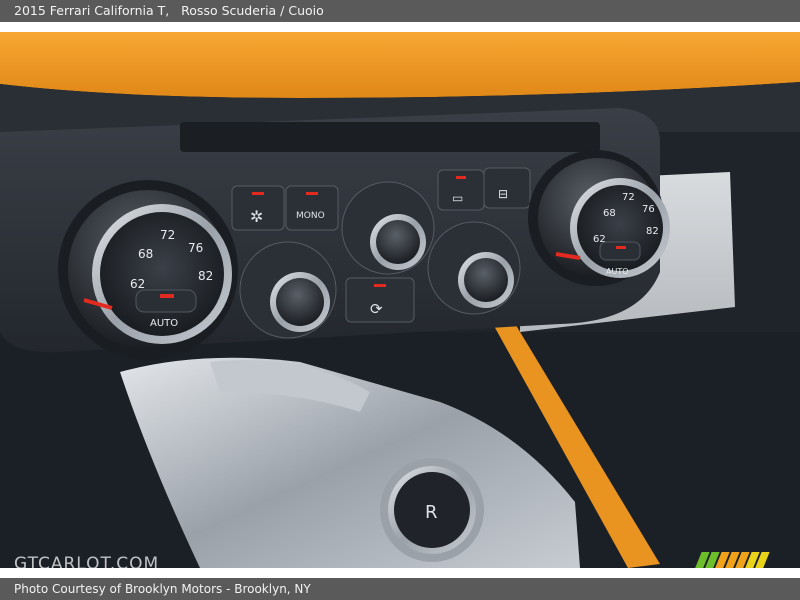  I want to click on defrost-button: ✲, so click(258, 208).